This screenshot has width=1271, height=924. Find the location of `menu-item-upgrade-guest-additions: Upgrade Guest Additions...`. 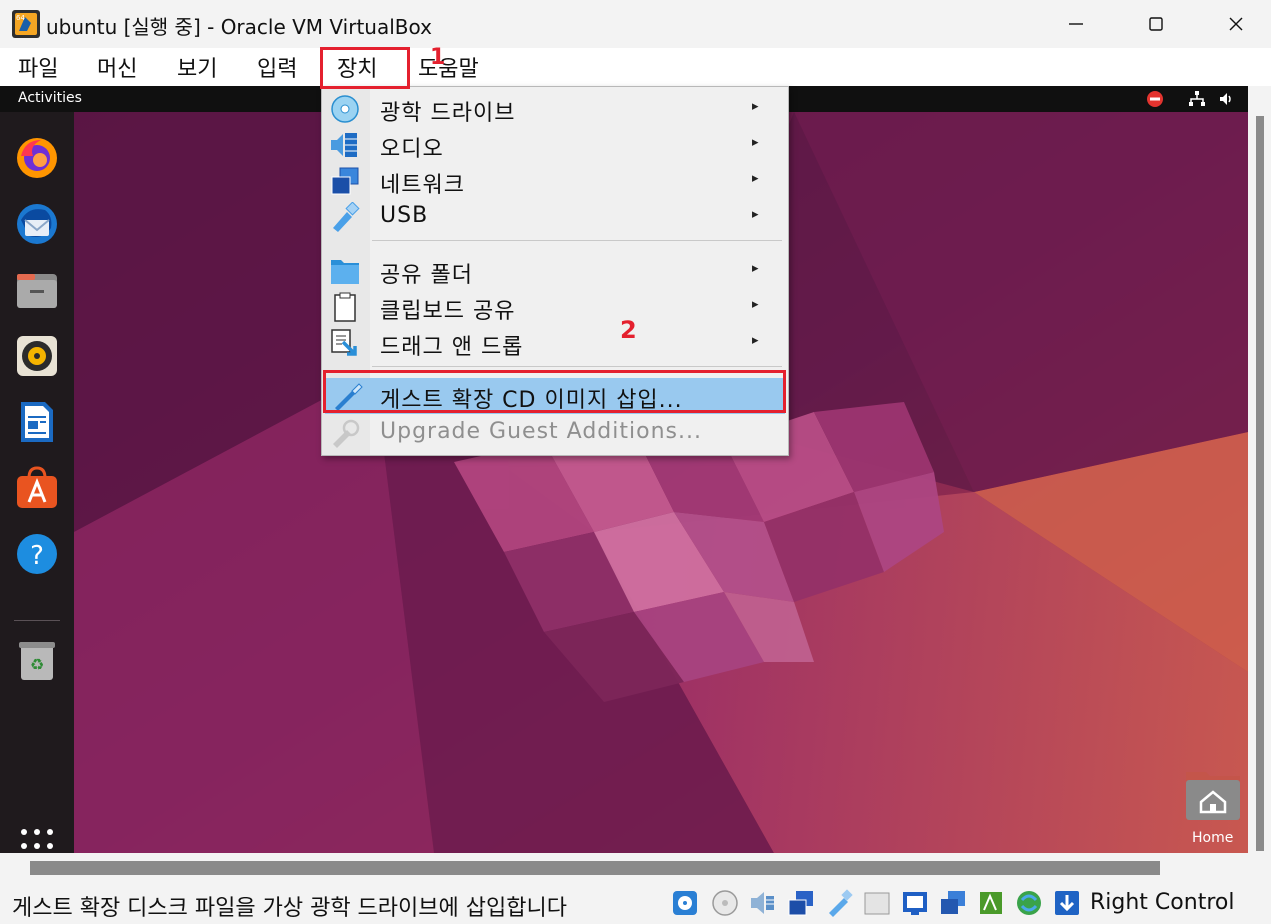

menu-item-upgrade-guest-additions: Upgrade Guest Additions... is located at coordinates (555, 433).